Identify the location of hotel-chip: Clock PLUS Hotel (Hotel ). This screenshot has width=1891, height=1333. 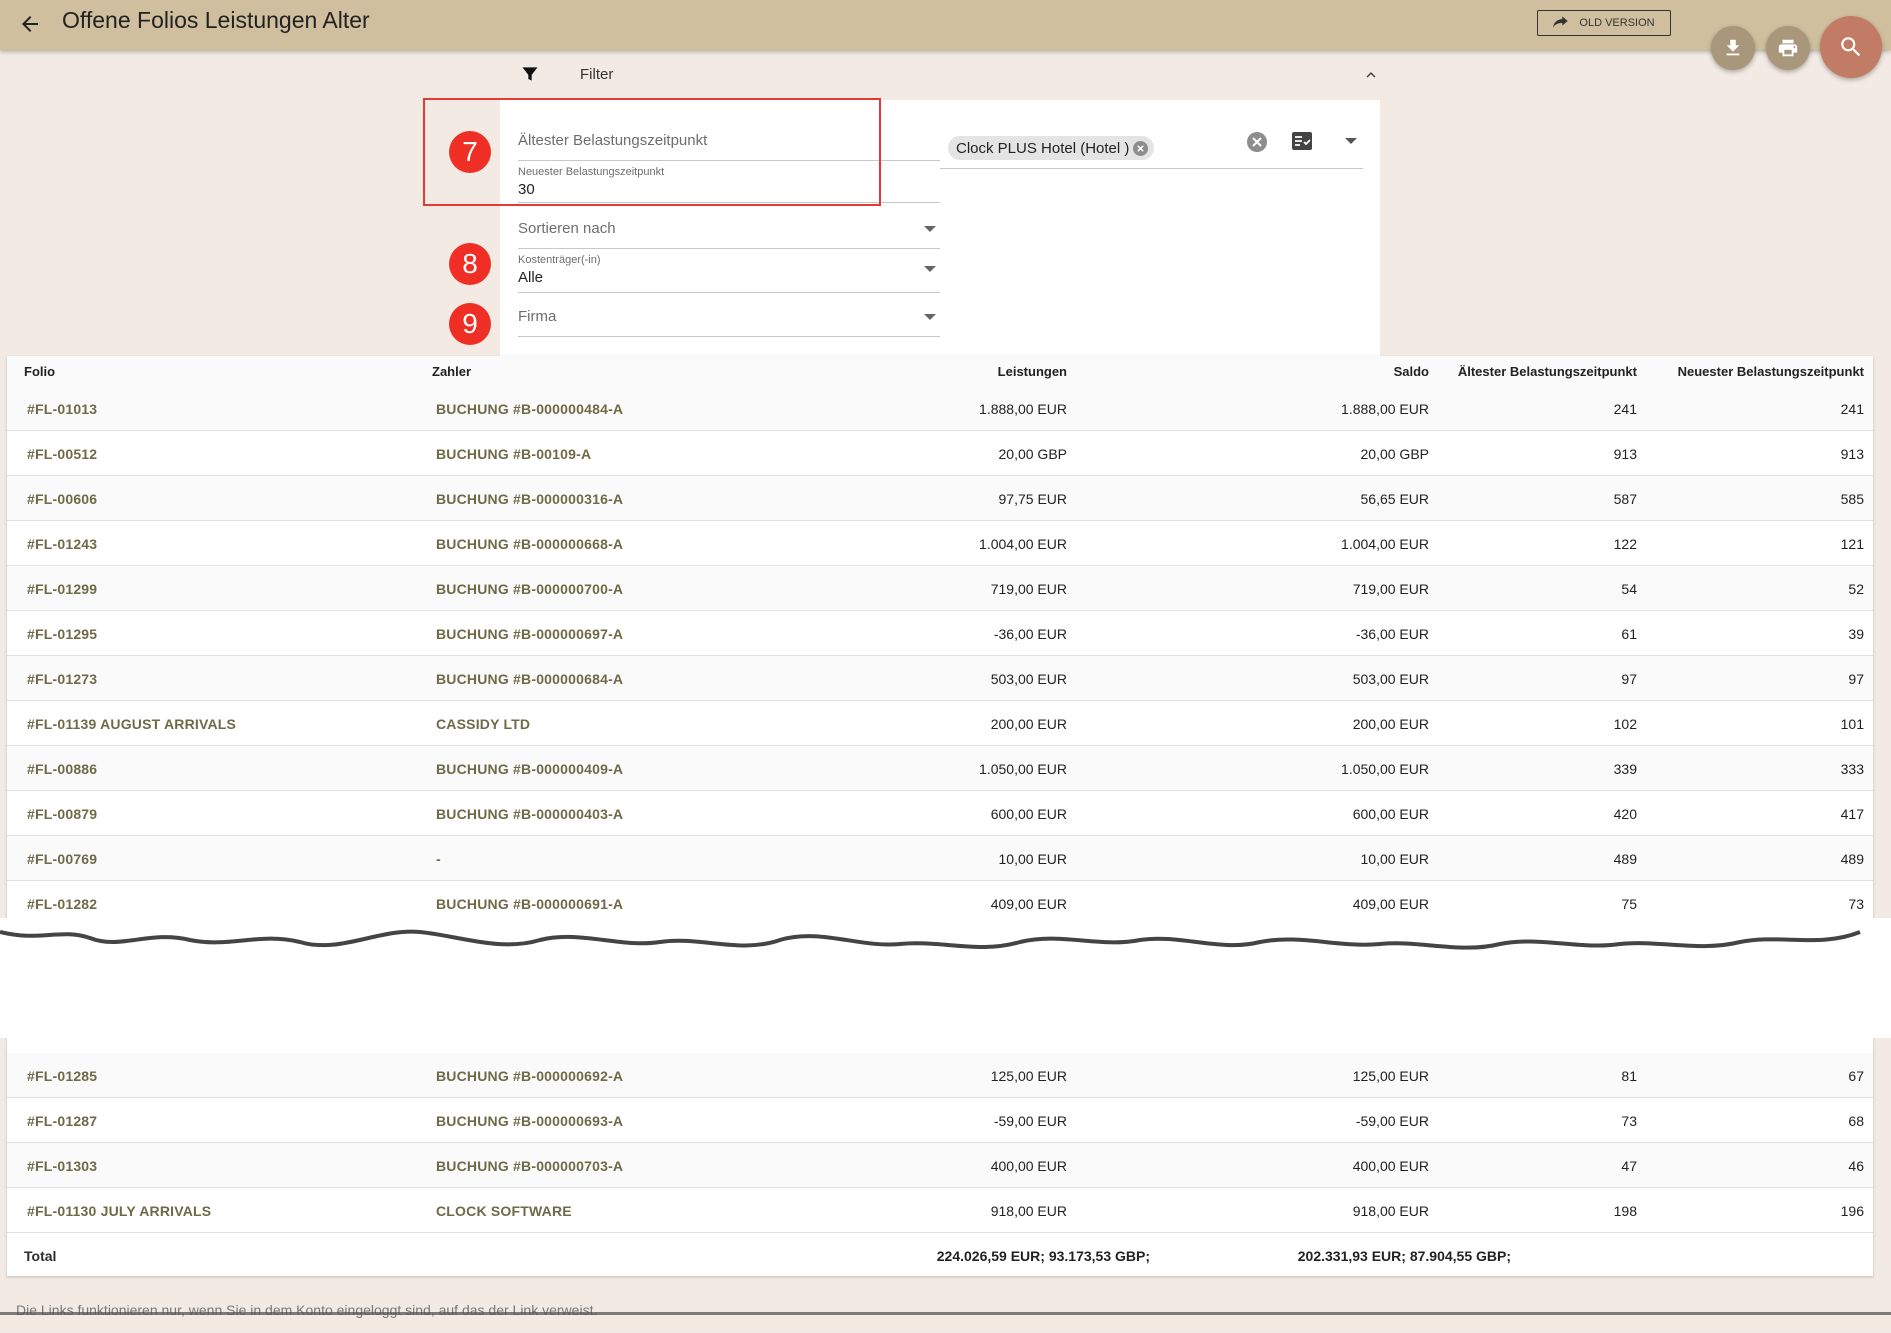
(1051, 148).